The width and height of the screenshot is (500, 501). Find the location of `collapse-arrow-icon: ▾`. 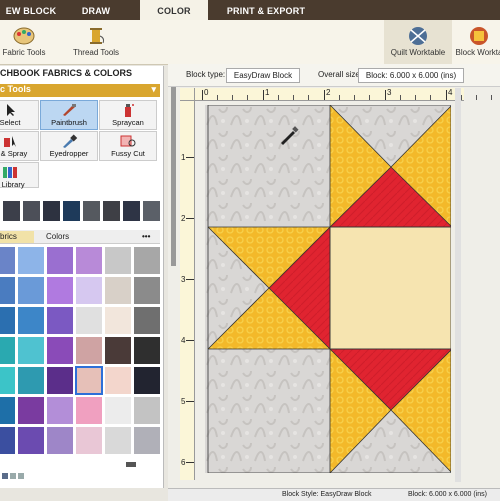

collapse-arrow-icon: ▾ is located at coordinates (153, 89).